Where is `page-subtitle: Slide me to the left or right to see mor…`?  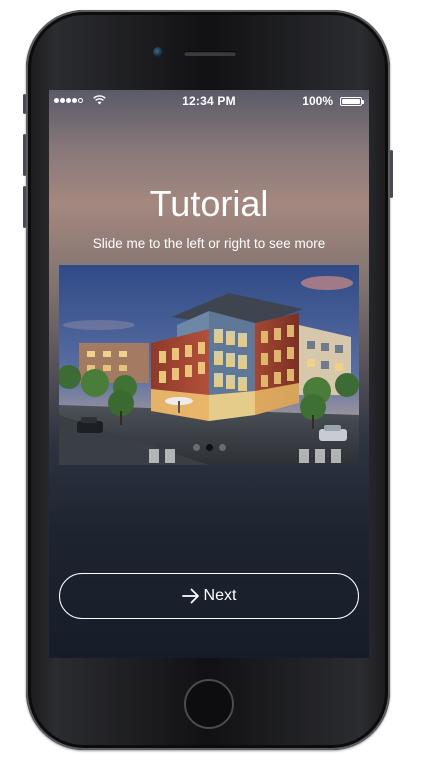
page-subtitle: Slide me to the left or right to see mor… is located at coordinates (209, 243).